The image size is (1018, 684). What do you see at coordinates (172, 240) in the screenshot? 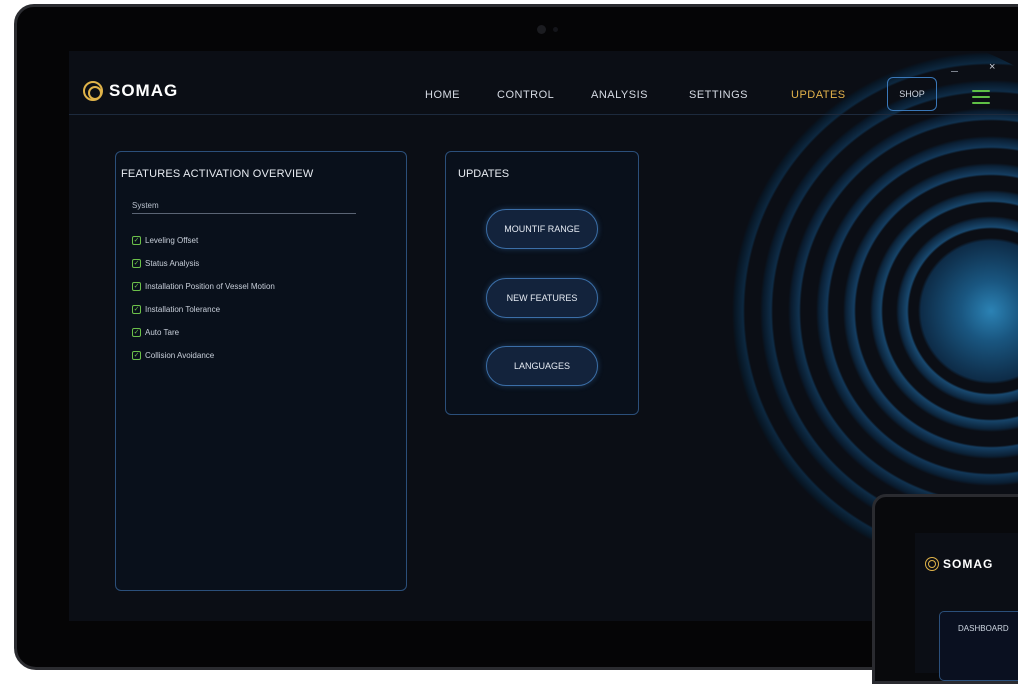
I see `feature-label: Leveling Offset` at bounding box center [172, 240].